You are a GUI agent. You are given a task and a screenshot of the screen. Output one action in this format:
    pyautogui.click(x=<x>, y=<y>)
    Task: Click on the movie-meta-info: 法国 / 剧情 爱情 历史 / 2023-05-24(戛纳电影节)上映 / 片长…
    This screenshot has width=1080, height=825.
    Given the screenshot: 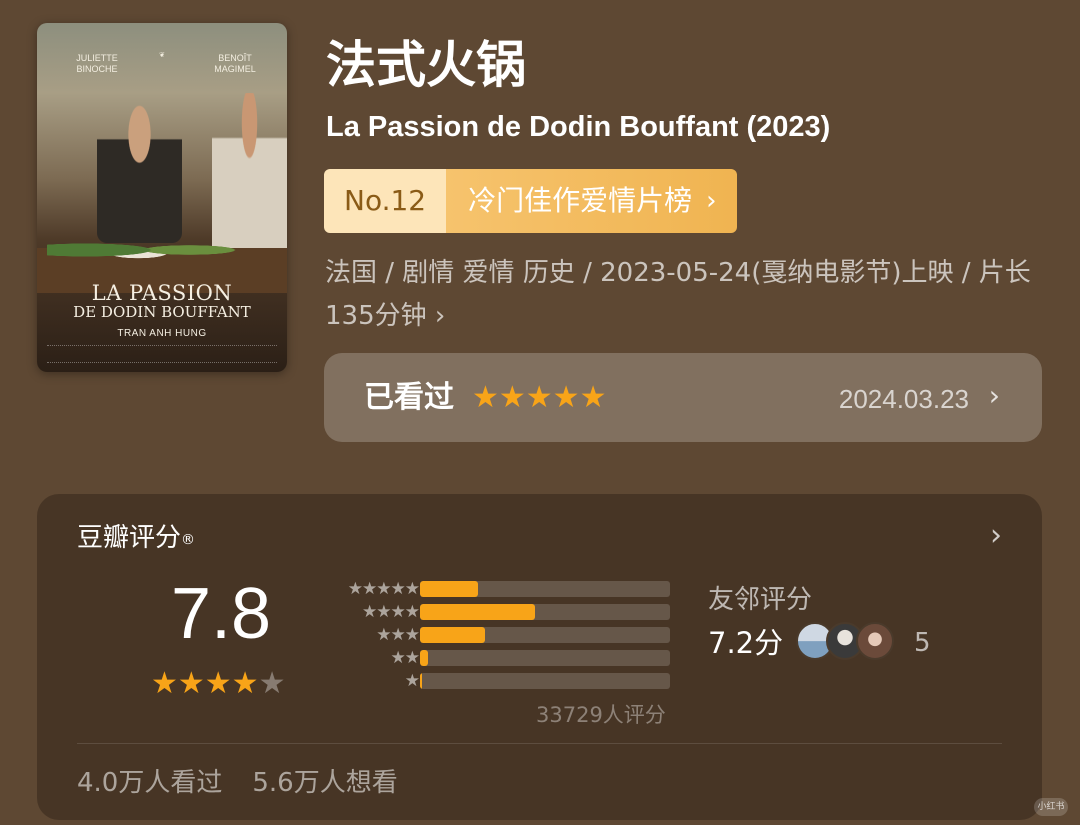 What is the action you would take?
    pyautogui.click(x=685, y=295)
    